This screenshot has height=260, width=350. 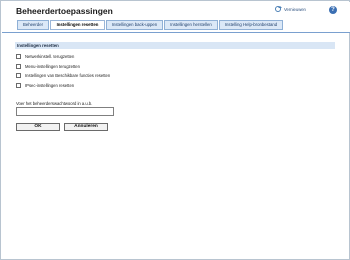 I want to click on option-menu-reset: Menu-instellingen terugzetten, so click(x=48, y=66).